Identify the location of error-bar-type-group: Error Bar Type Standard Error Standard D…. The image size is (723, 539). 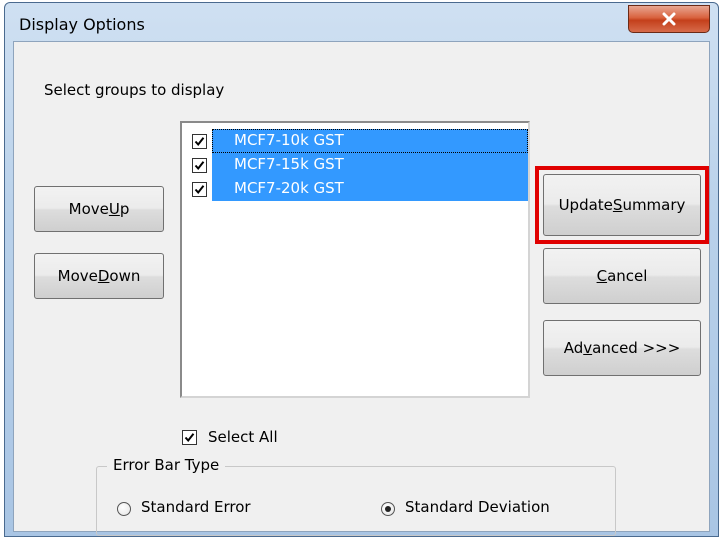
(356, 496).